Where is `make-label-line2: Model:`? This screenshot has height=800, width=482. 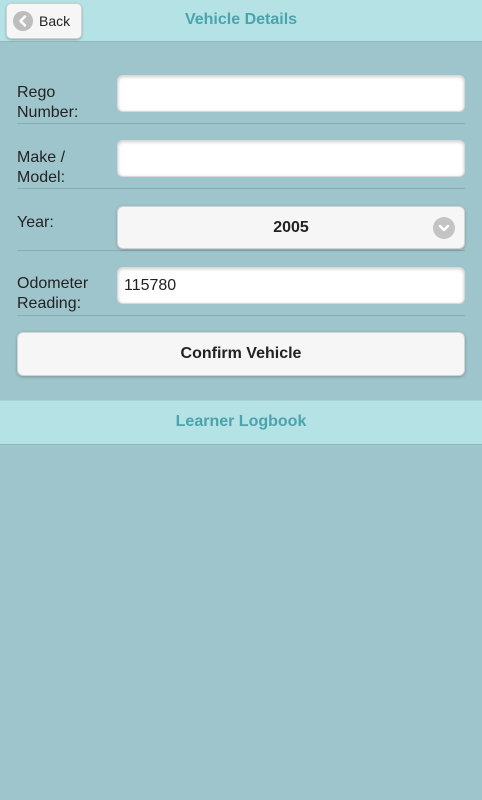
make-label-line2: Model: is located at coordinates (41, 177).